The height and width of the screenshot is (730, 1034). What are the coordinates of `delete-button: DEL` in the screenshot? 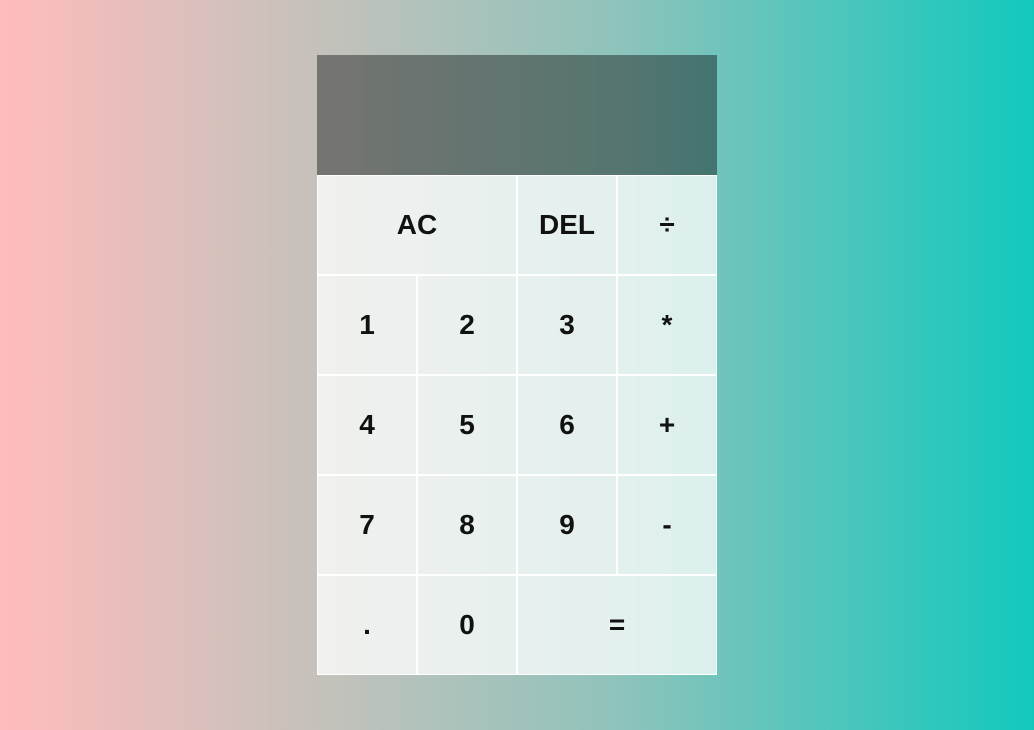 It's located at (567, 225).